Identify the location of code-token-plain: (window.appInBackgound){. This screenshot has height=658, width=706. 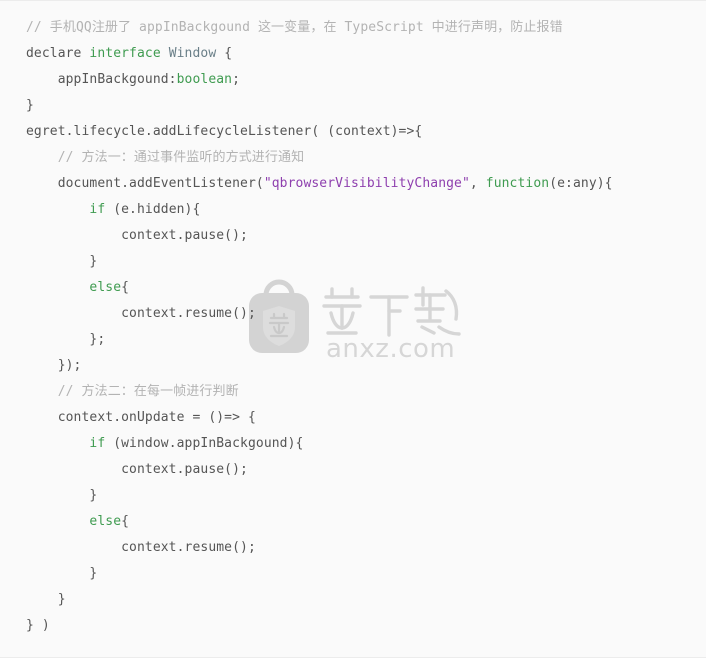
(204, 443).